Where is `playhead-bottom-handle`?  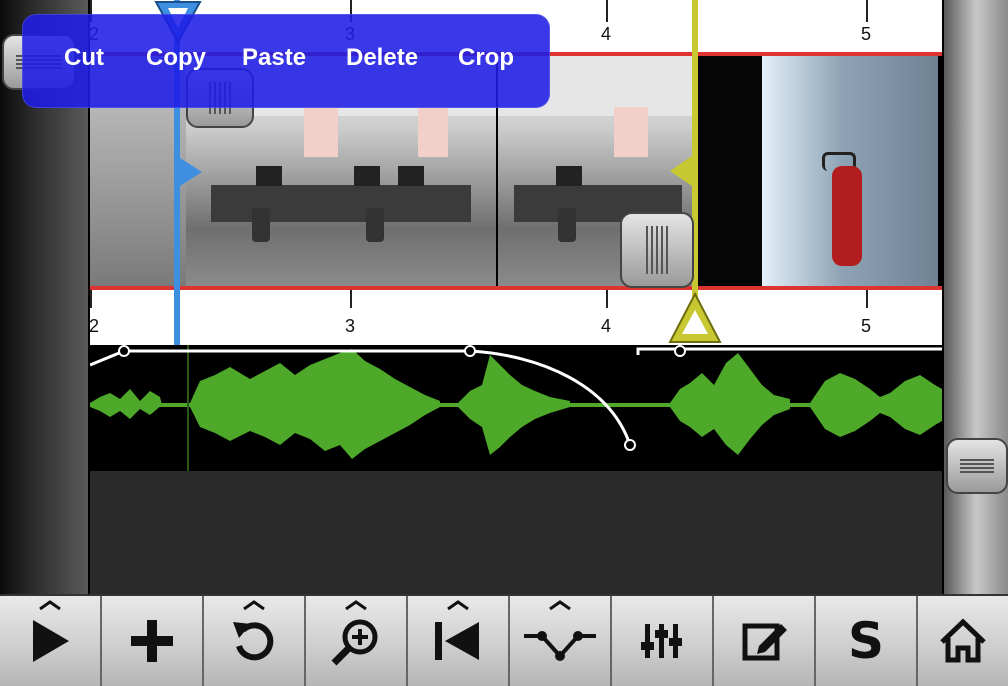
playhead-bottom-handle is located at coordinates (695, 318).